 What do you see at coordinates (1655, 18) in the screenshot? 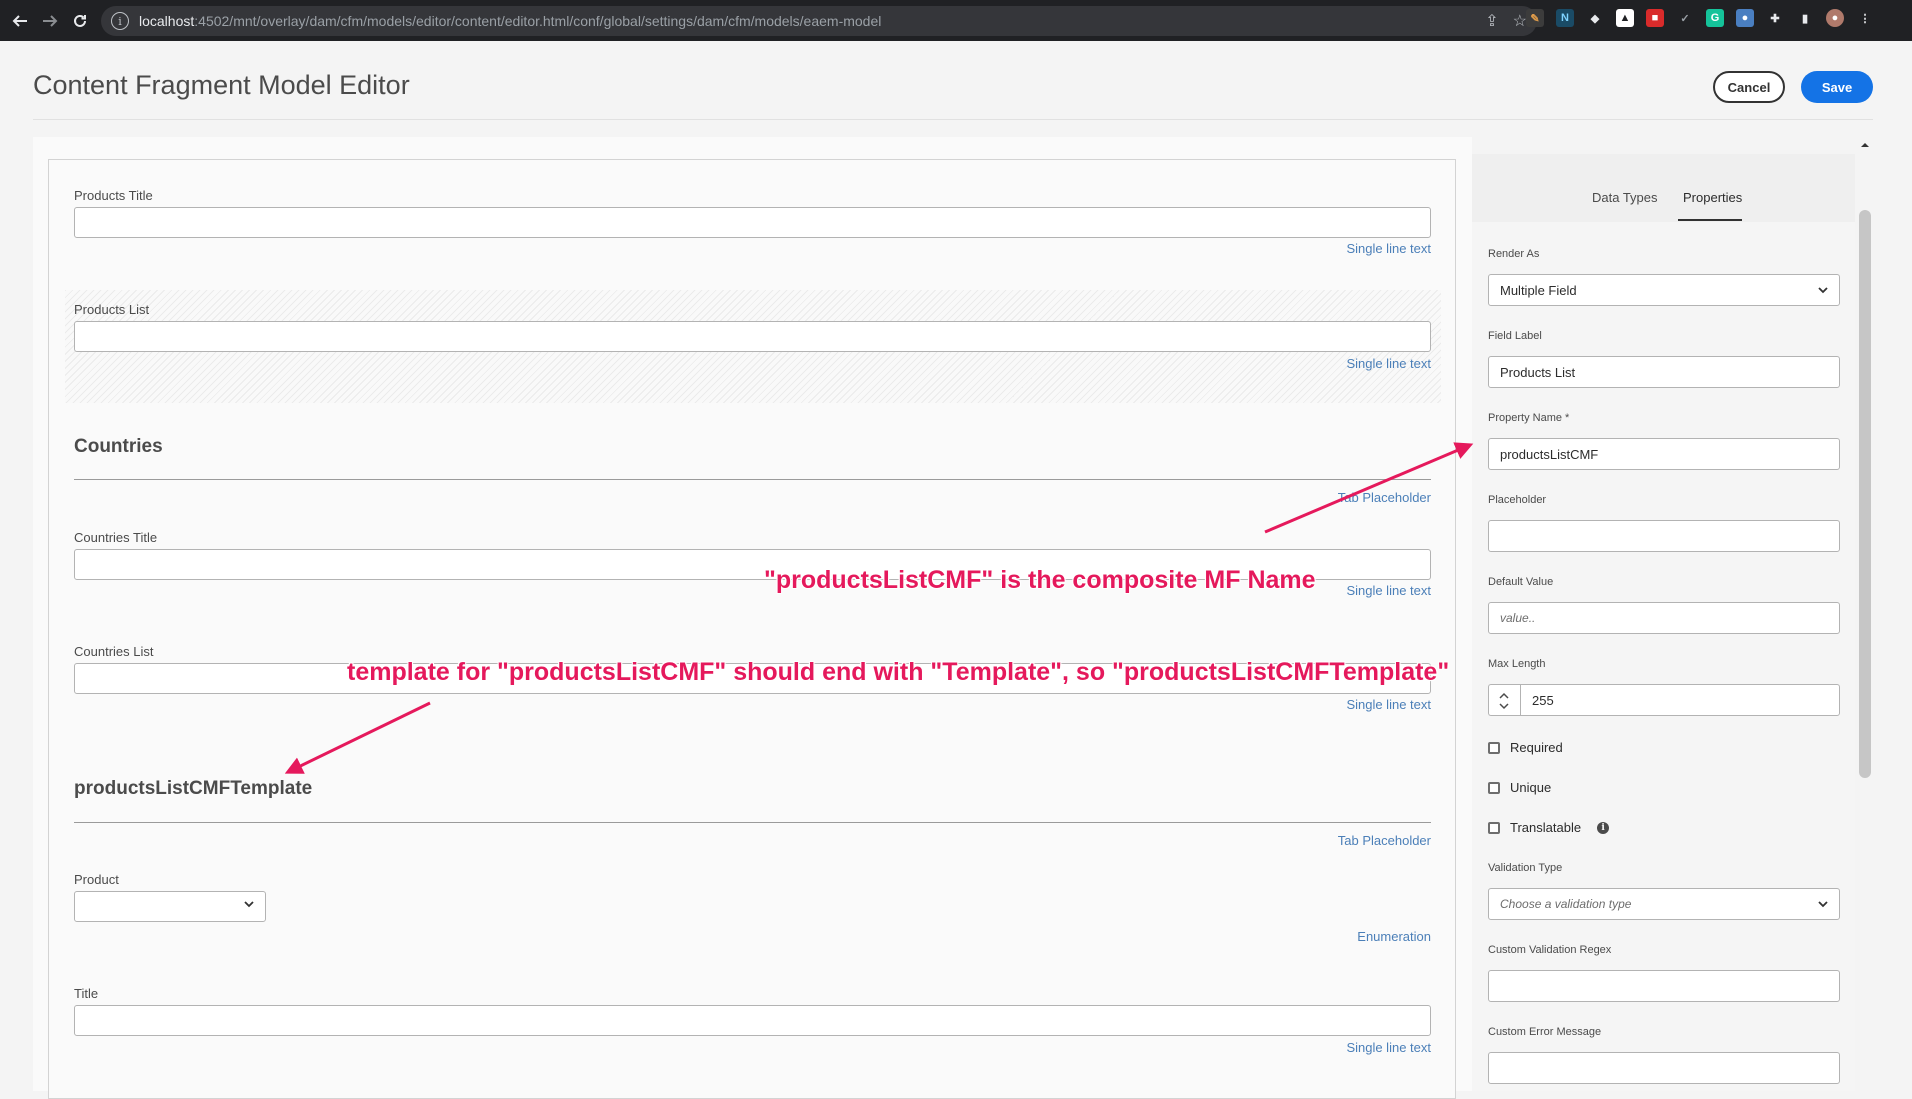
I see `extension-shield-icon: ■` at bounding box center [1655, 18].